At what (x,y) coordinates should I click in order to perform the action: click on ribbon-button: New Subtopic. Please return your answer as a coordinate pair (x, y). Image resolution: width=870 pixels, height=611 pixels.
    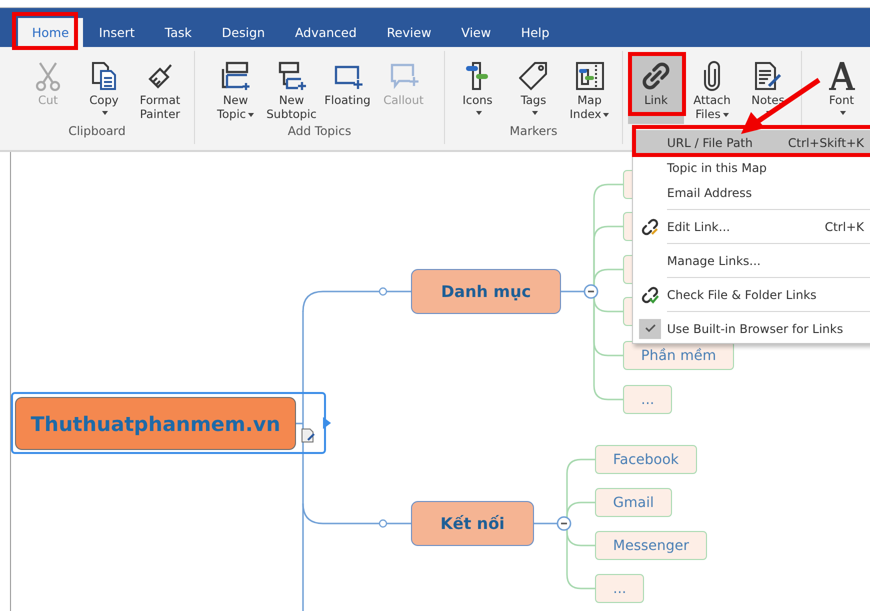
    Looking at the image, I should click on (292, 89).